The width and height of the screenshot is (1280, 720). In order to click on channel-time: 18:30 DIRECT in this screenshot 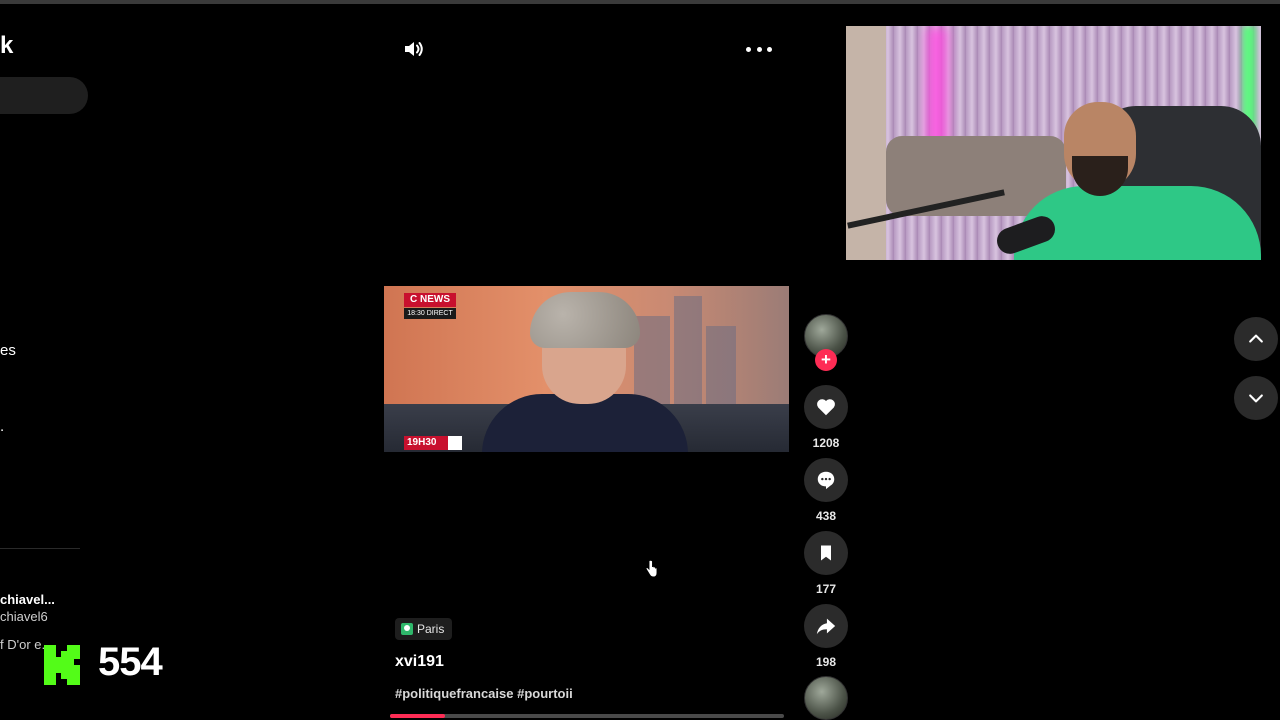, I will do `click(430, 313)`.